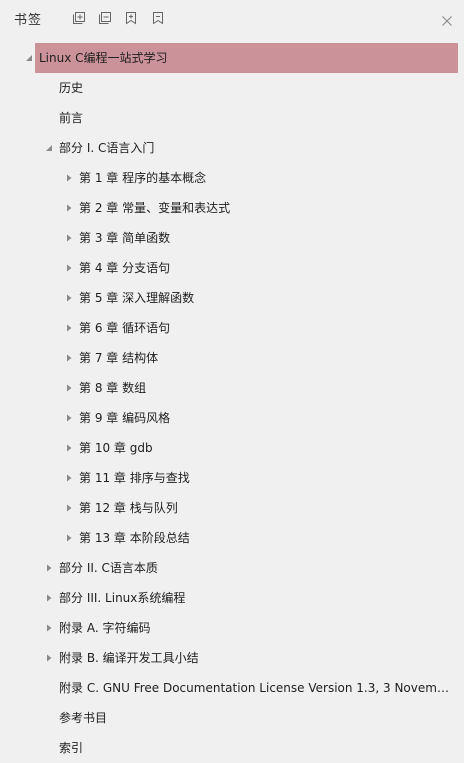  I want to click on tree-item-label: 前言, so click(71, 118).